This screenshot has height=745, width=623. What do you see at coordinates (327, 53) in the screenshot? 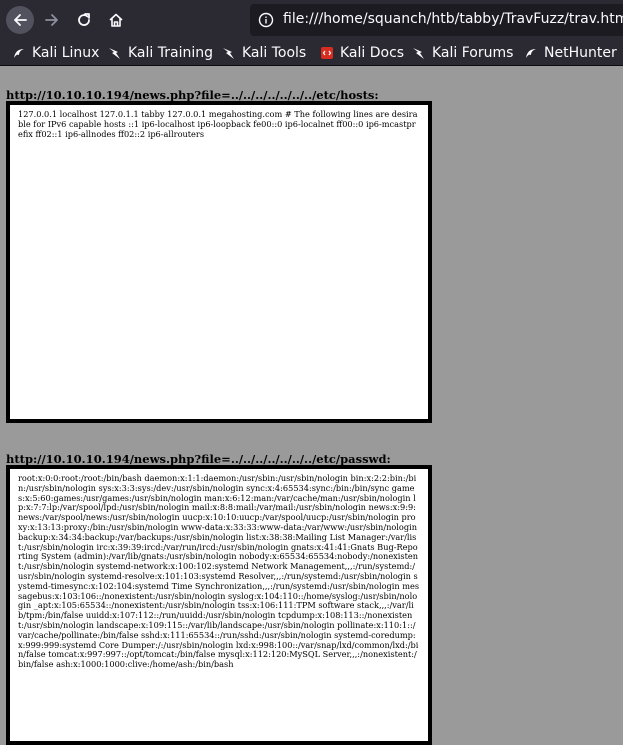
I see `kali-docs-icon` at bounding box center [327, 53].